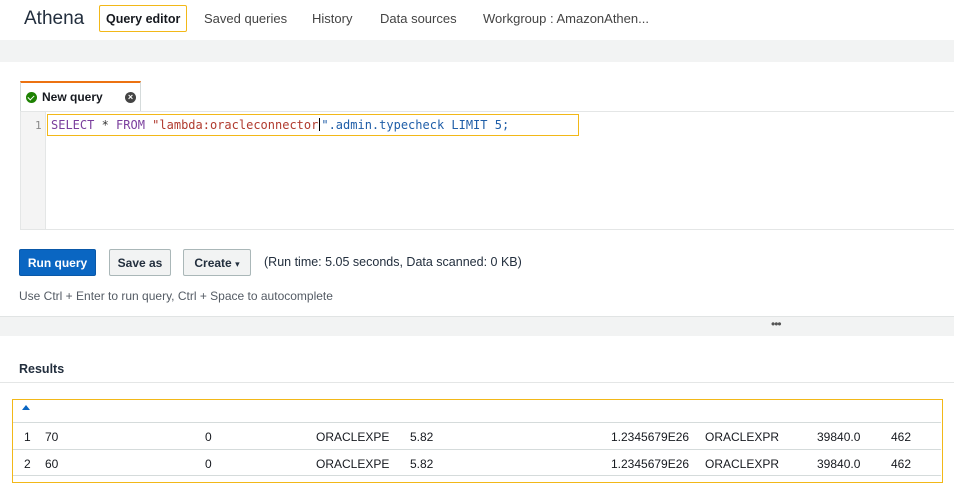 The width and height of the screenshot is (954, 491). What do you see at coordinates (26, 407) in the screenshot?
I see `sort-ascending-icon` at bounding box center [26, 407].